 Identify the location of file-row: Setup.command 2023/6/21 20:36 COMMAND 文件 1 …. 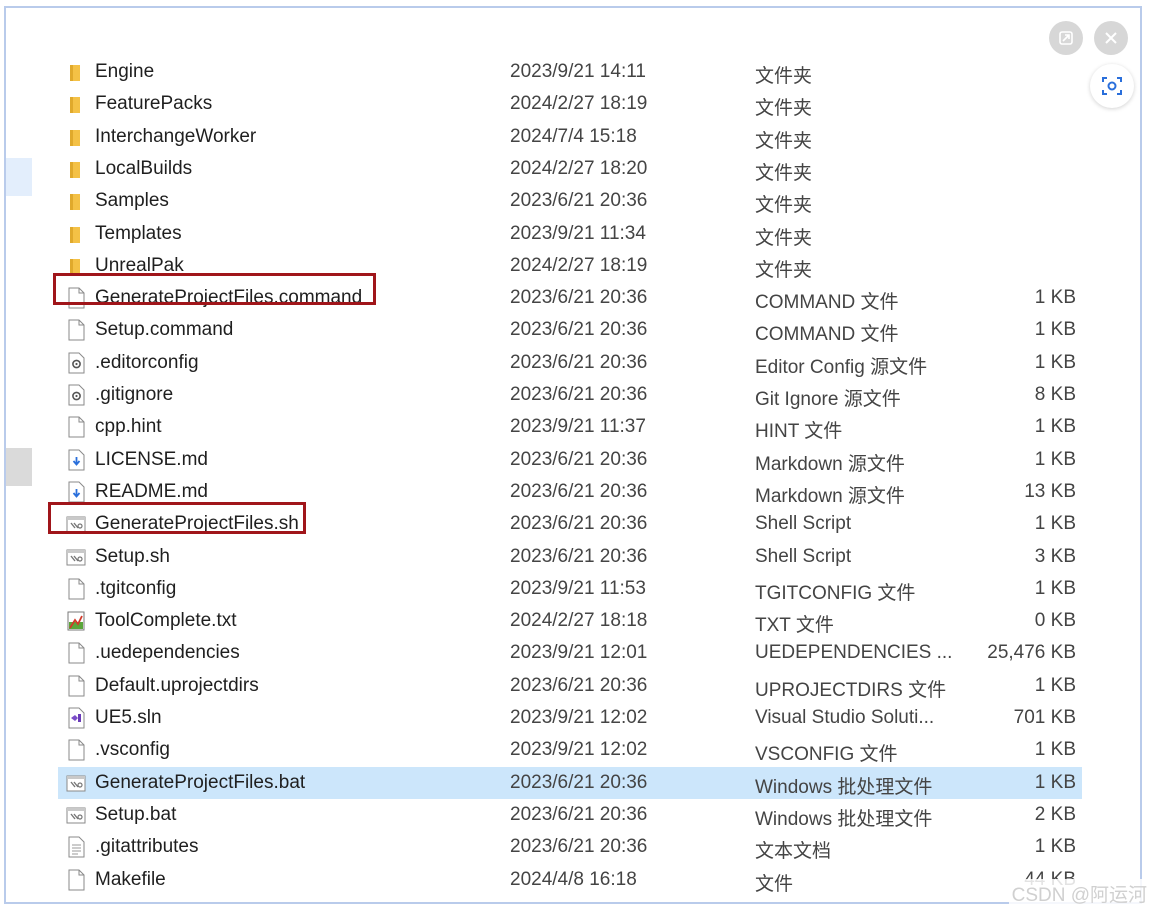
(570, 330).